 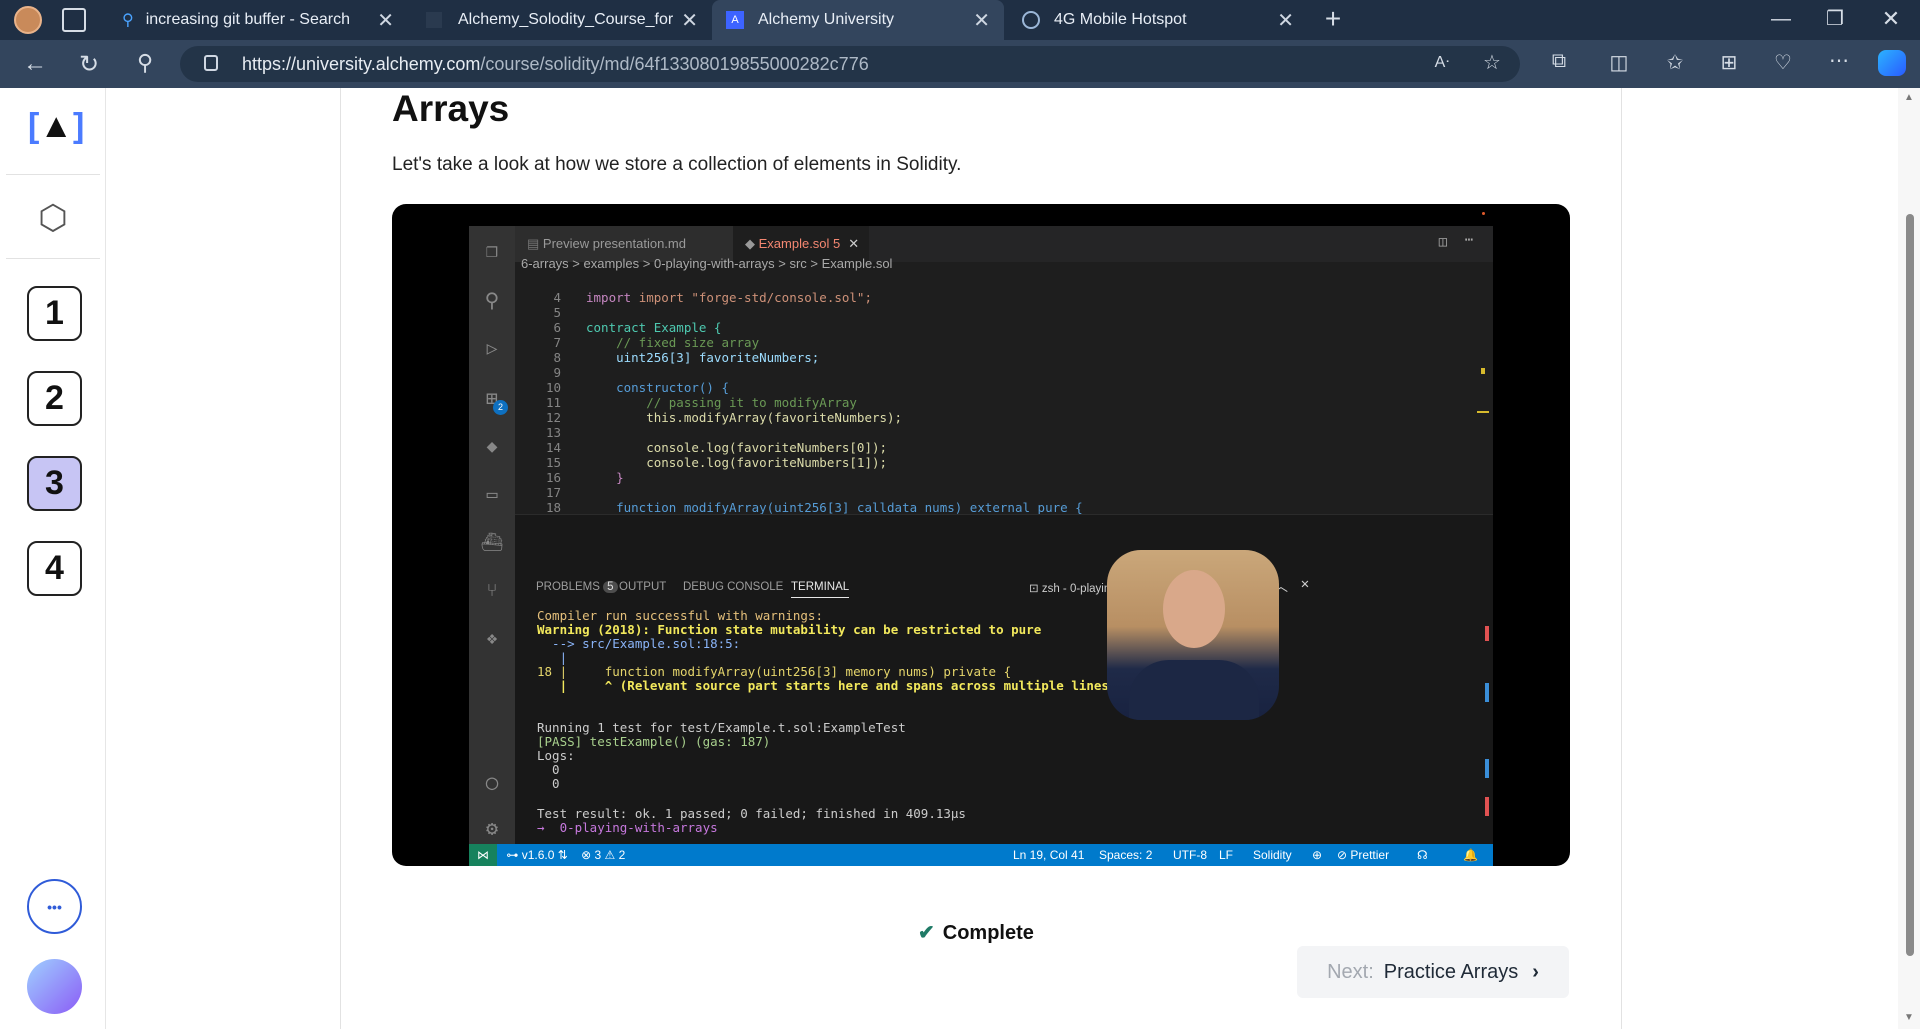 I want to click on figma-icon: ❖, so click(x=492, y=638).